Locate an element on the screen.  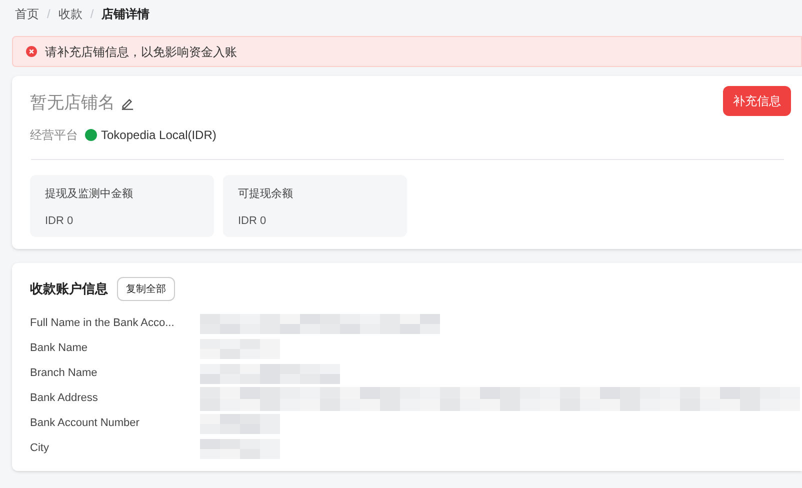
breadcrumb-item: 首页 is located at coordinates (27, 14).